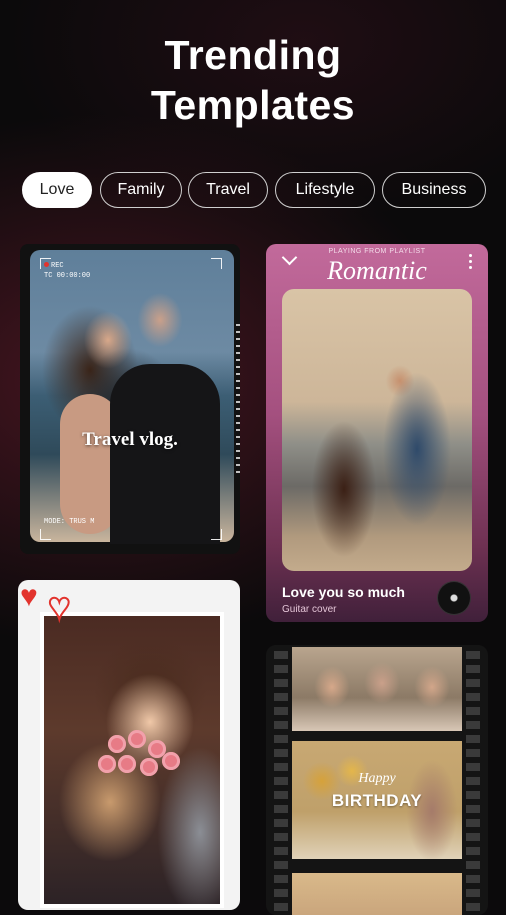  I want to click on song-subtitle: Guitar cover, so click(309, 609).